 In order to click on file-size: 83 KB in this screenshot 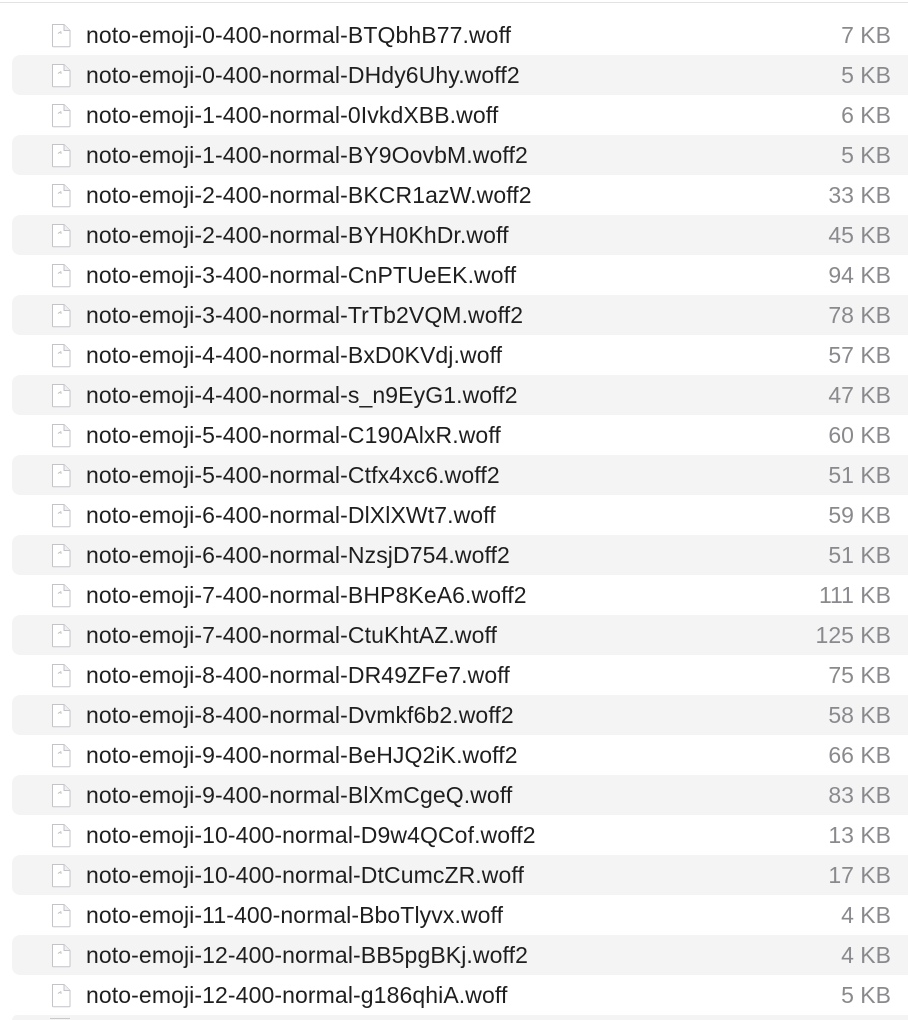, I will do `click(859, 795)`.